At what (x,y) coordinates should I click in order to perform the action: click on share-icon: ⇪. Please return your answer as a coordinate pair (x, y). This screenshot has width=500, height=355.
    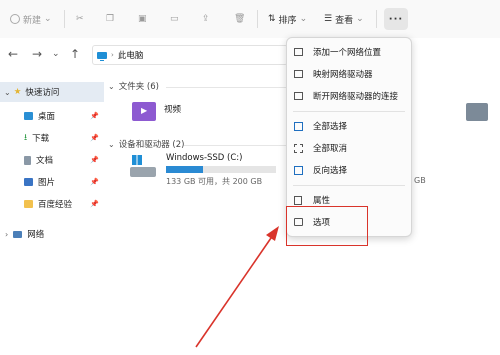
    Looking at the image, I should click on (206, 19).